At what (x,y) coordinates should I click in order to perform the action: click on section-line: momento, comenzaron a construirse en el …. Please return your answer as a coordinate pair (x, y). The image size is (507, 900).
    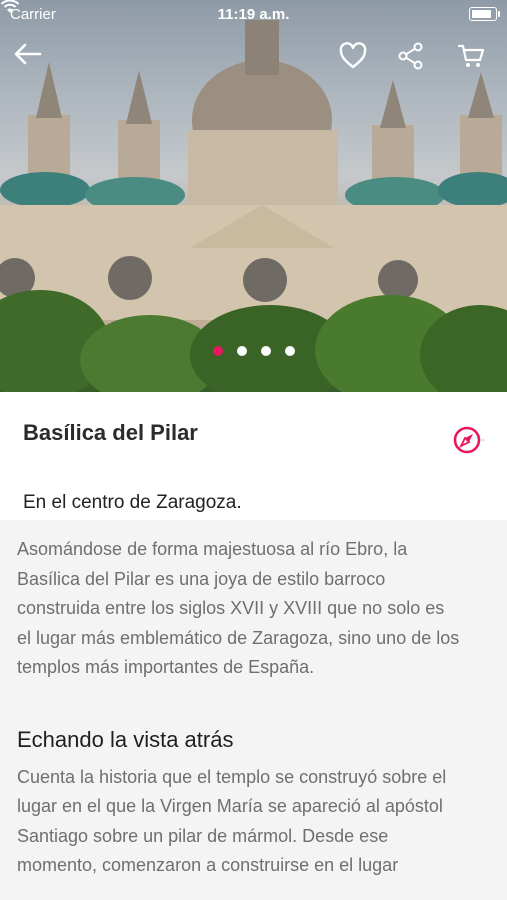
    Looking at the image, I should click on (208, 865).